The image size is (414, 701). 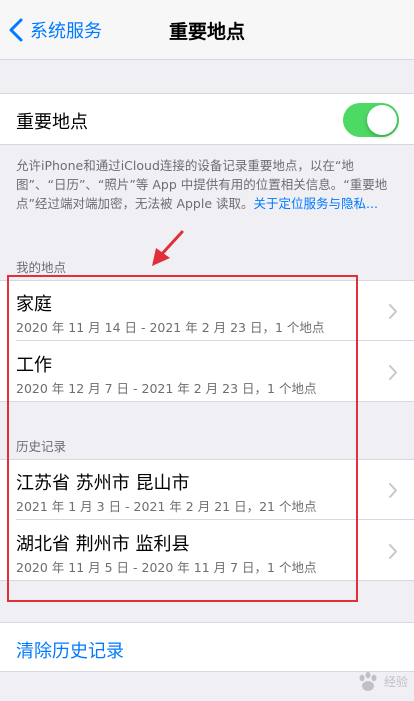 What do you see at coordinates (52, 122) in the screenshot?
I see `significant-locations-label: 重要地点` at bounding box center [52, 122].